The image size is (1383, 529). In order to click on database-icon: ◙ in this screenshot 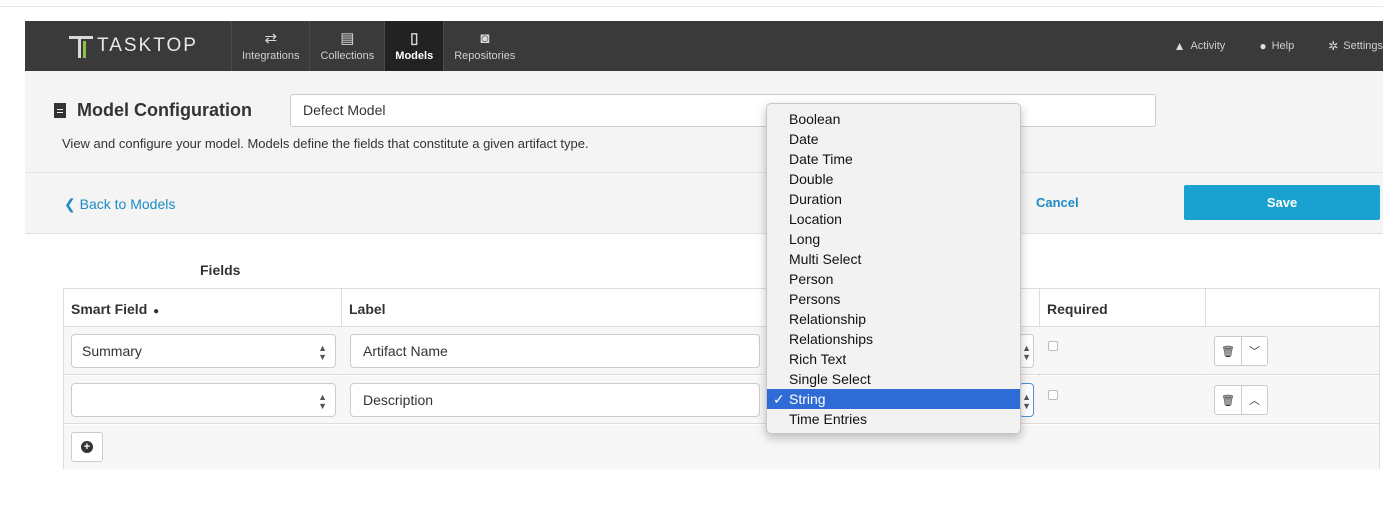, I will do `click(485, 38)`.